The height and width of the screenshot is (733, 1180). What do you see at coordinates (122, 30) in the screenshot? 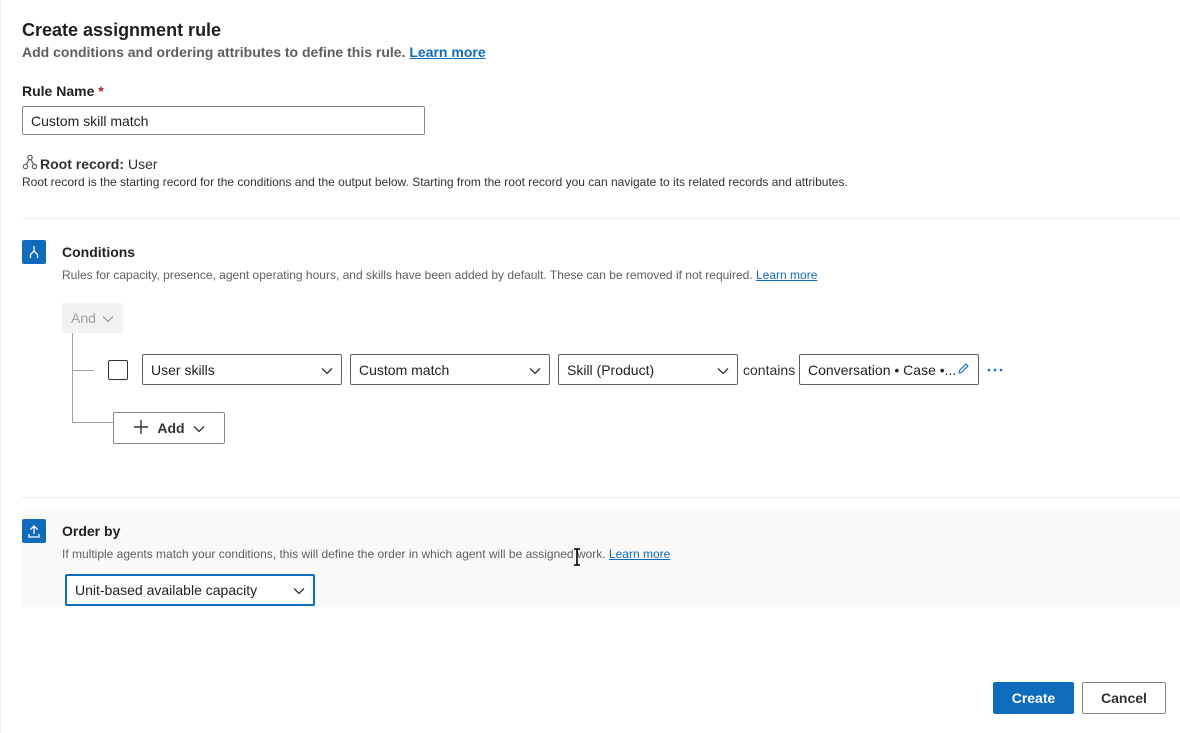
I see `page-title: Create assignment rule` at bounding box center [122, 30].